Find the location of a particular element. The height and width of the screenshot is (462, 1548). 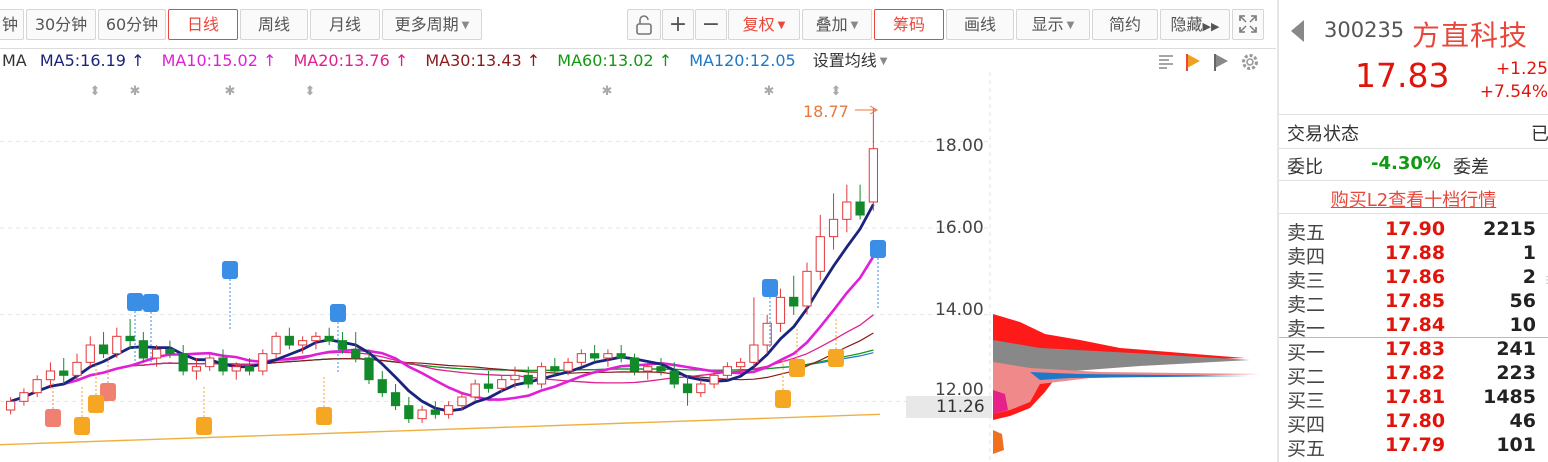

fullscreen-button is located at coordinates (1248, 24).